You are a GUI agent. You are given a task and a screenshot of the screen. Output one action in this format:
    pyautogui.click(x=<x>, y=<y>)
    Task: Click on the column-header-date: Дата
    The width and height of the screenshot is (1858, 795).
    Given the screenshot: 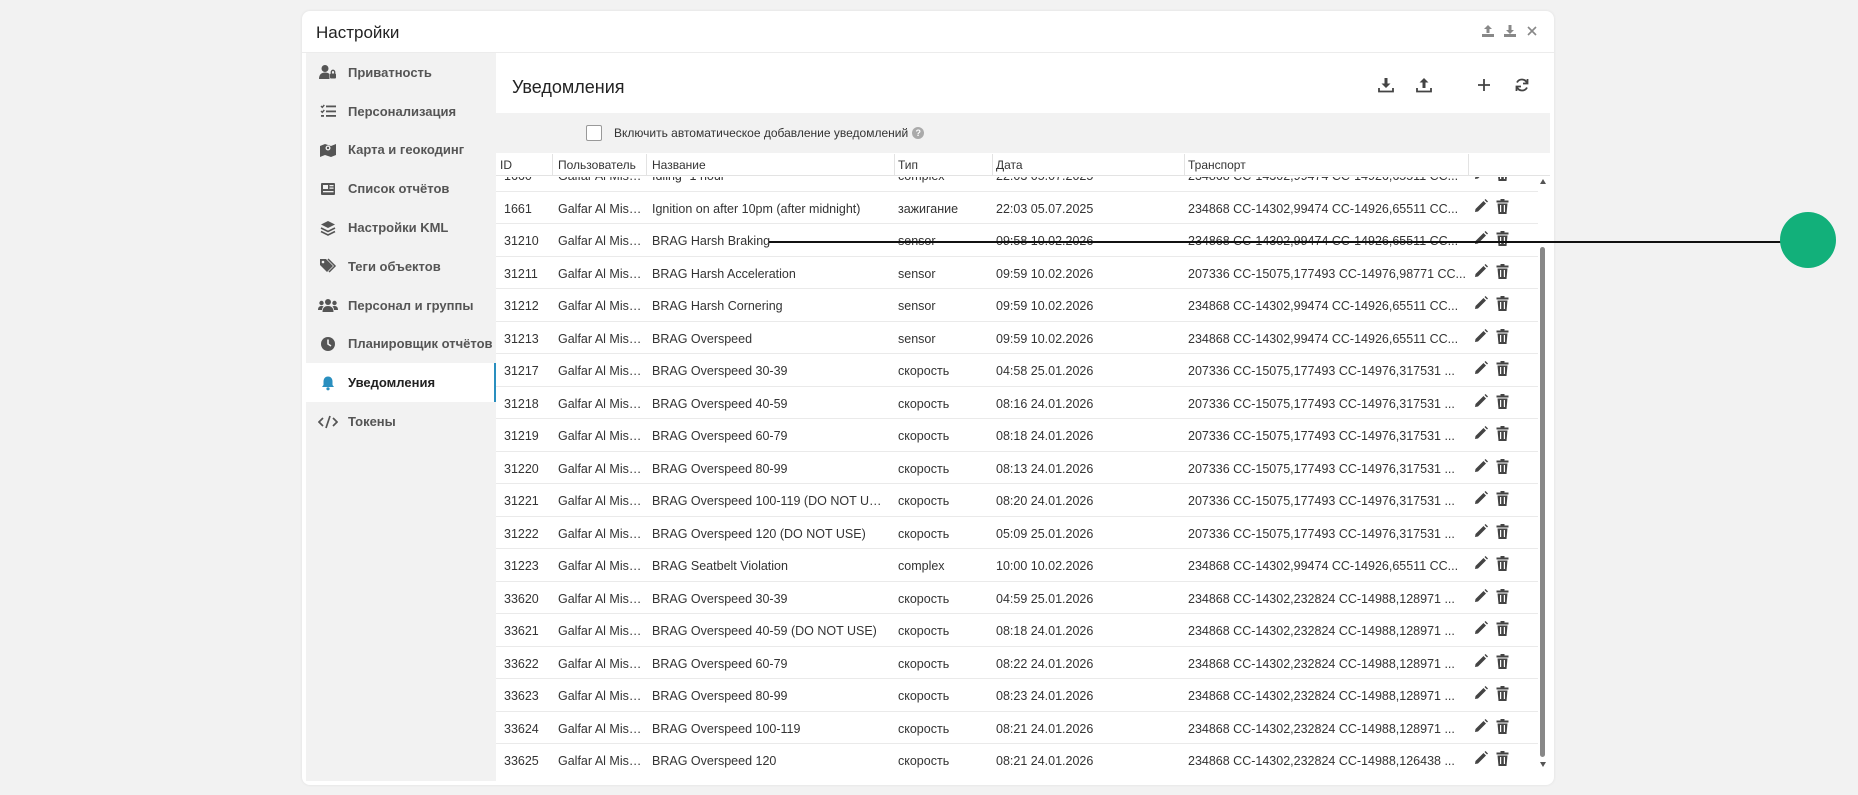 What is the action you would take?
    pyautogui.click(x=1009, y=165)
    